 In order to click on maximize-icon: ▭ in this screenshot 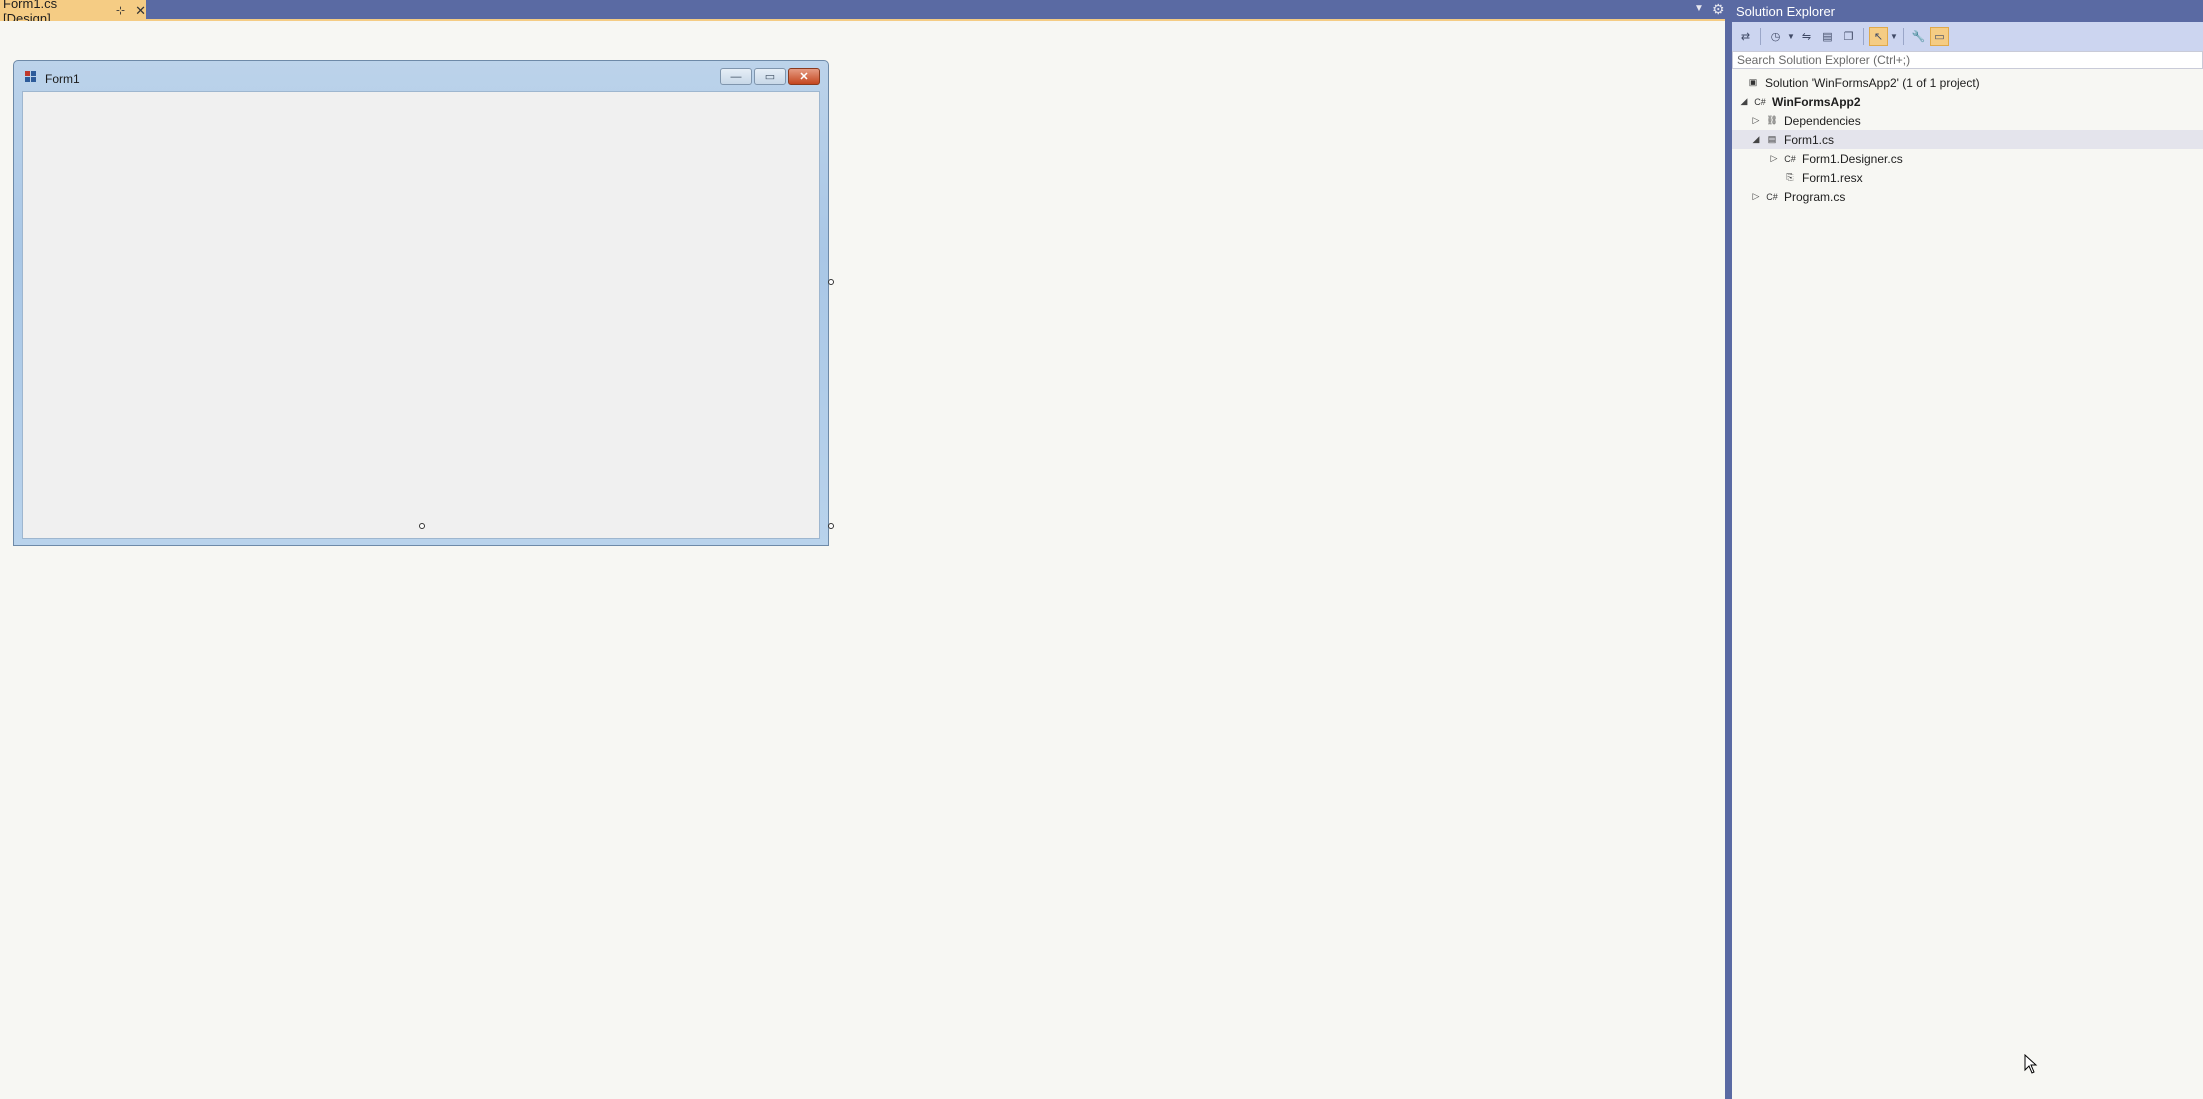, I will do `click(770, 77)`.